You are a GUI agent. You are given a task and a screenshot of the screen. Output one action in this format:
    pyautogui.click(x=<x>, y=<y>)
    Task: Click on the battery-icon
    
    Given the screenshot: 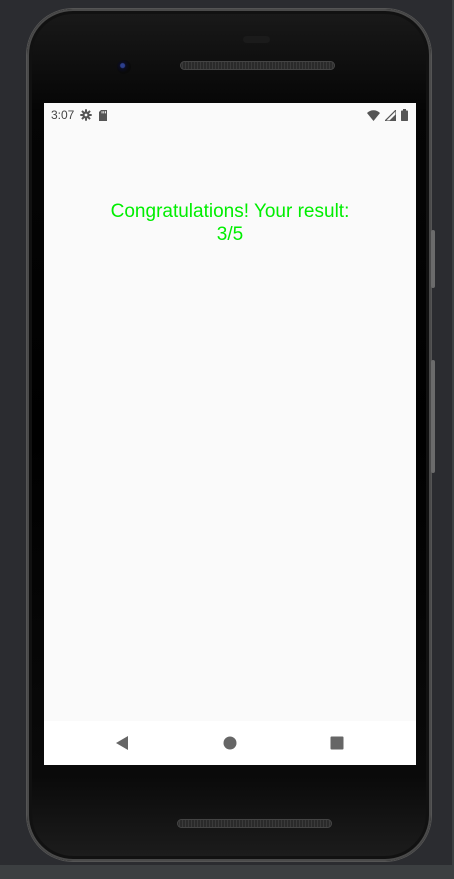 What is the action you would take?
    pyautogui.click(x=404, y=115)
    